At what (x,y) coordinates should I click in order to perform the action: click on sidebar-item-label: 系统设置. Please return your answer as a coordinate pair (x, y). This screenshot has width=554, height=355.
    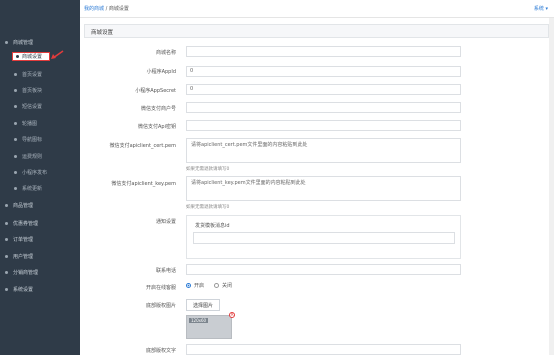
    Looking at the image, I should click on (23, 290).